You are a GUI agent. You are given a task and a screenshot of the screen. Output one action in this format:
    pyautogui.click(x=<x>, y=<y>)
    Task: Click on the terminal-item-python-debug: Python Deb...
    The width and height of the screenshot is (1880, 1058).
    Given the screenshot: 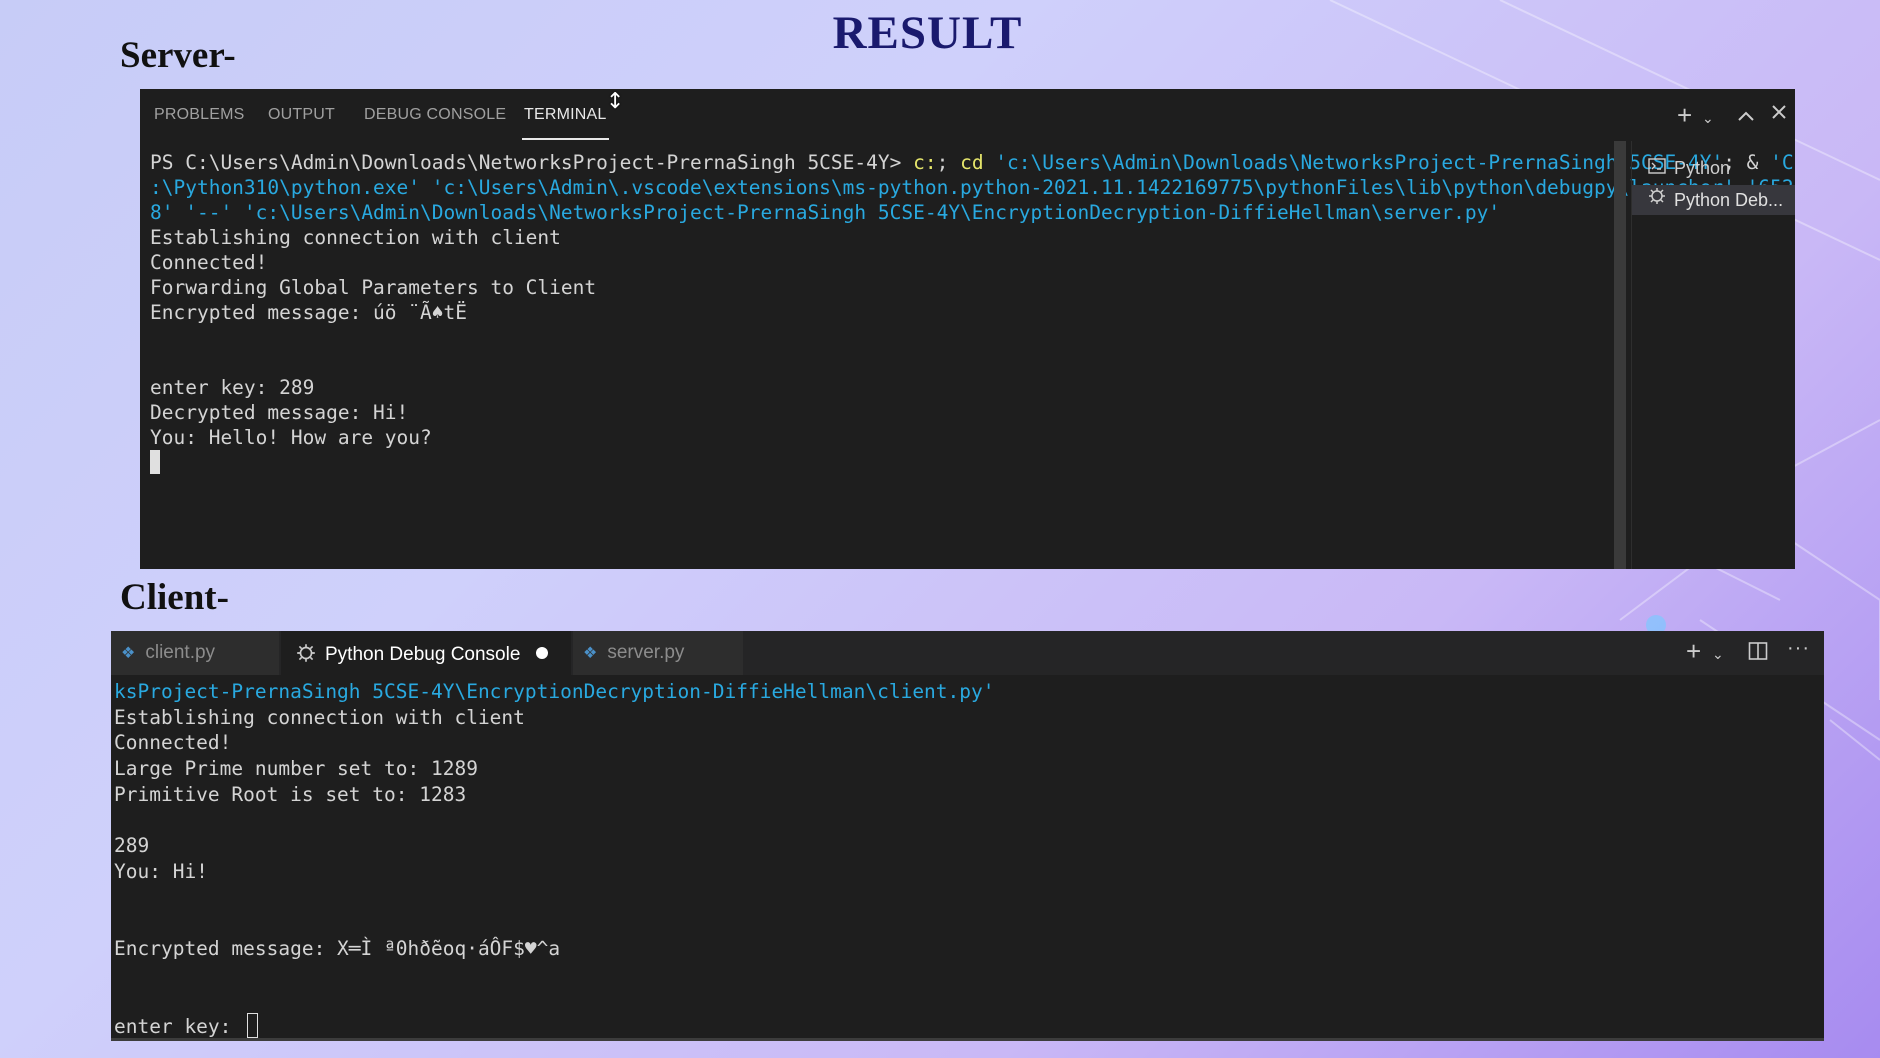 What is the action you would take?
    pyautogui.click(x=1713, y=200)
    